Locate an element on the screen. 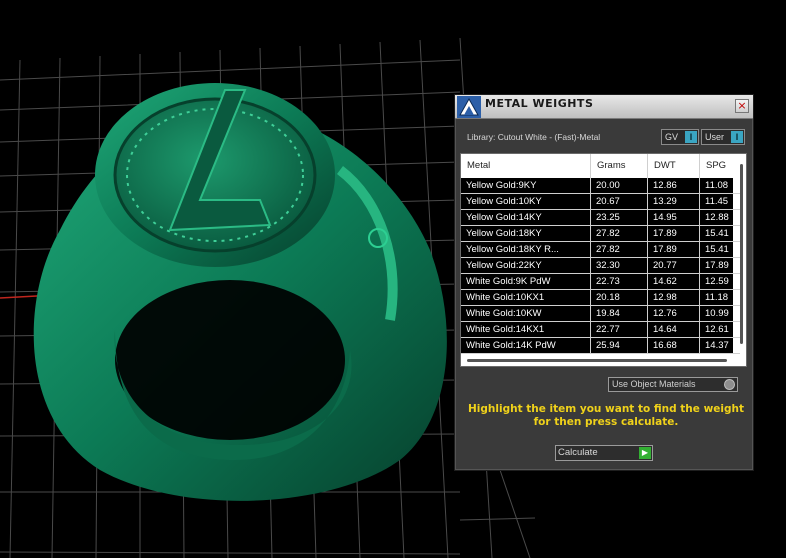  user-toggle: User I is located at coordinates (723, 137).